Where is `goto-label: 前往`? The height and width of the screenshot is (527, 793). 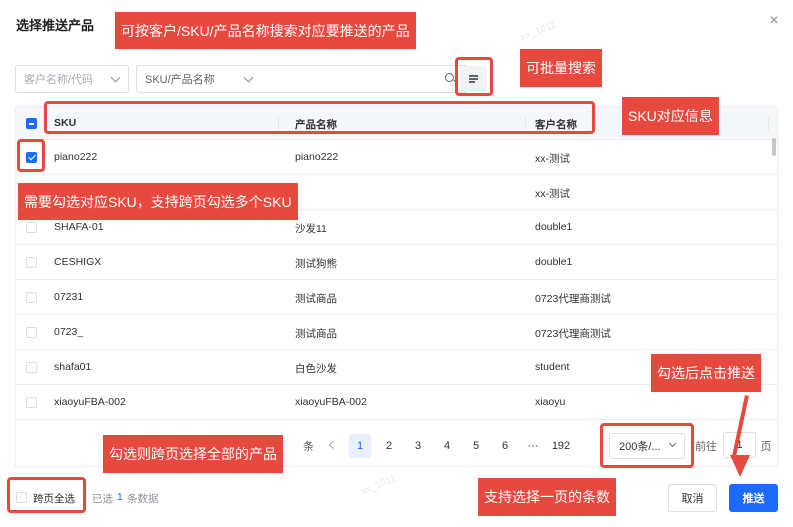
goto-label: 前往 is located at coordinates (706, 447).